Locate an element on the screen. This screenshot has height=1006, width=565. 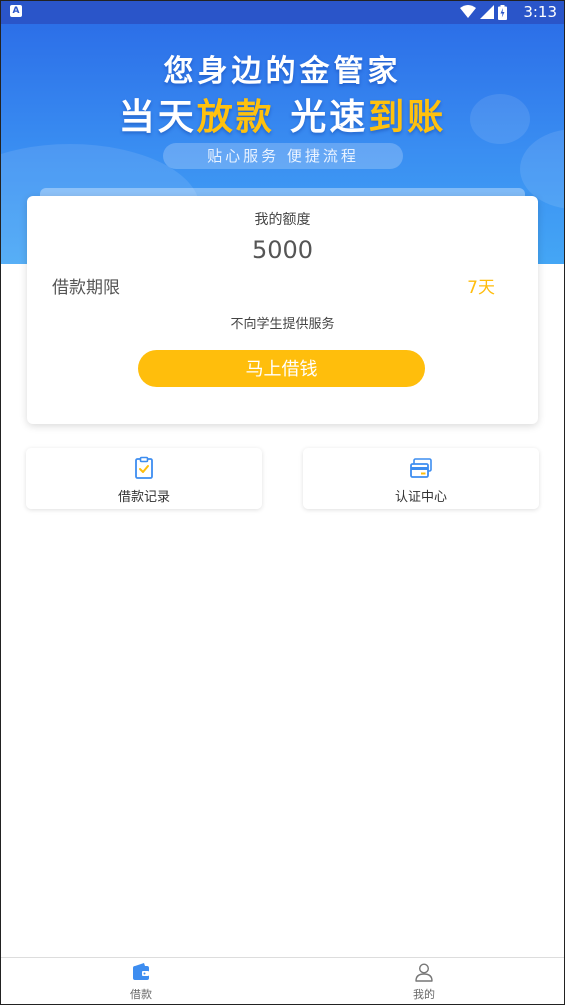
nav-loan-label: 借款 is located at coordinates (141, 994).